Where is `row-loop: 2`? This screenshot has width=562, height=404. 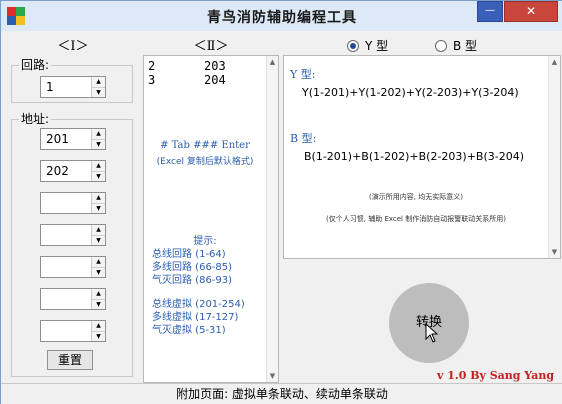 row-loop: 2 is located at coordinates (152, 66).